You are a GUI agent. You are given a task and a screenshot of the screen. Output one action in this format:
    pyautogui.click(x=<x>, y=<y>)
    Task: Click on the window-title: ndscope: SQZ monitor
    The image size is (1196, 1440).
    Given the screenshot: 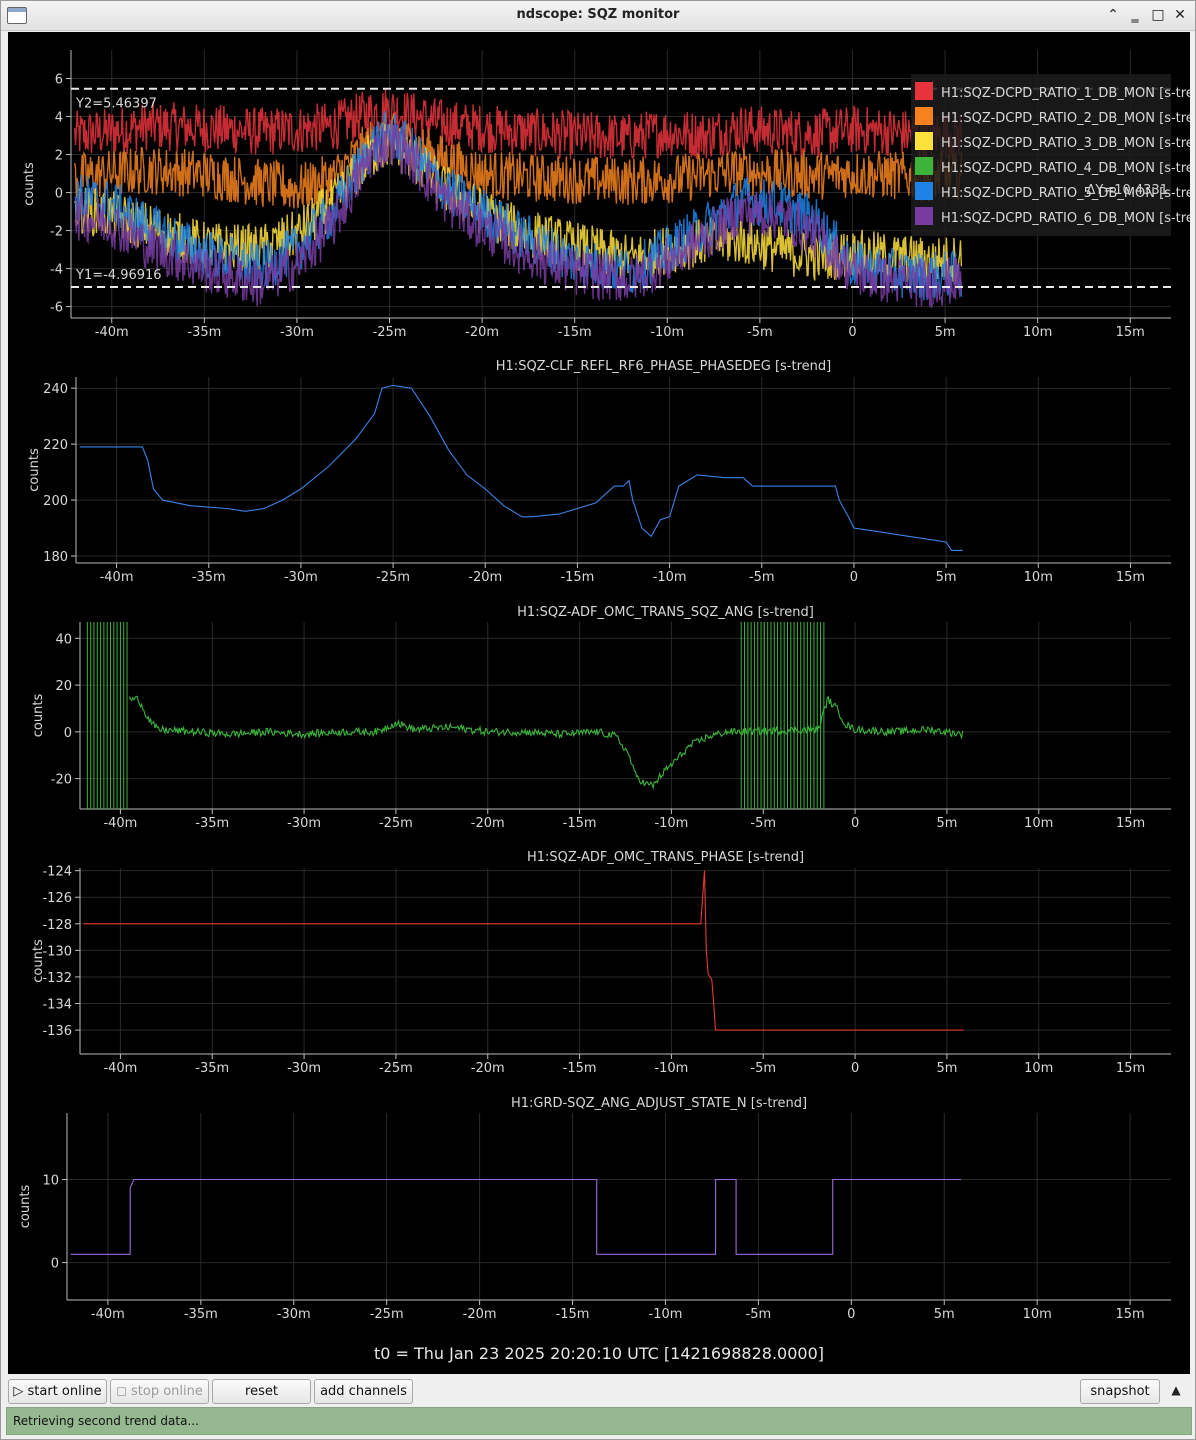 What is the action you would take?
    pyautogui.click(x=598, y=14)
    